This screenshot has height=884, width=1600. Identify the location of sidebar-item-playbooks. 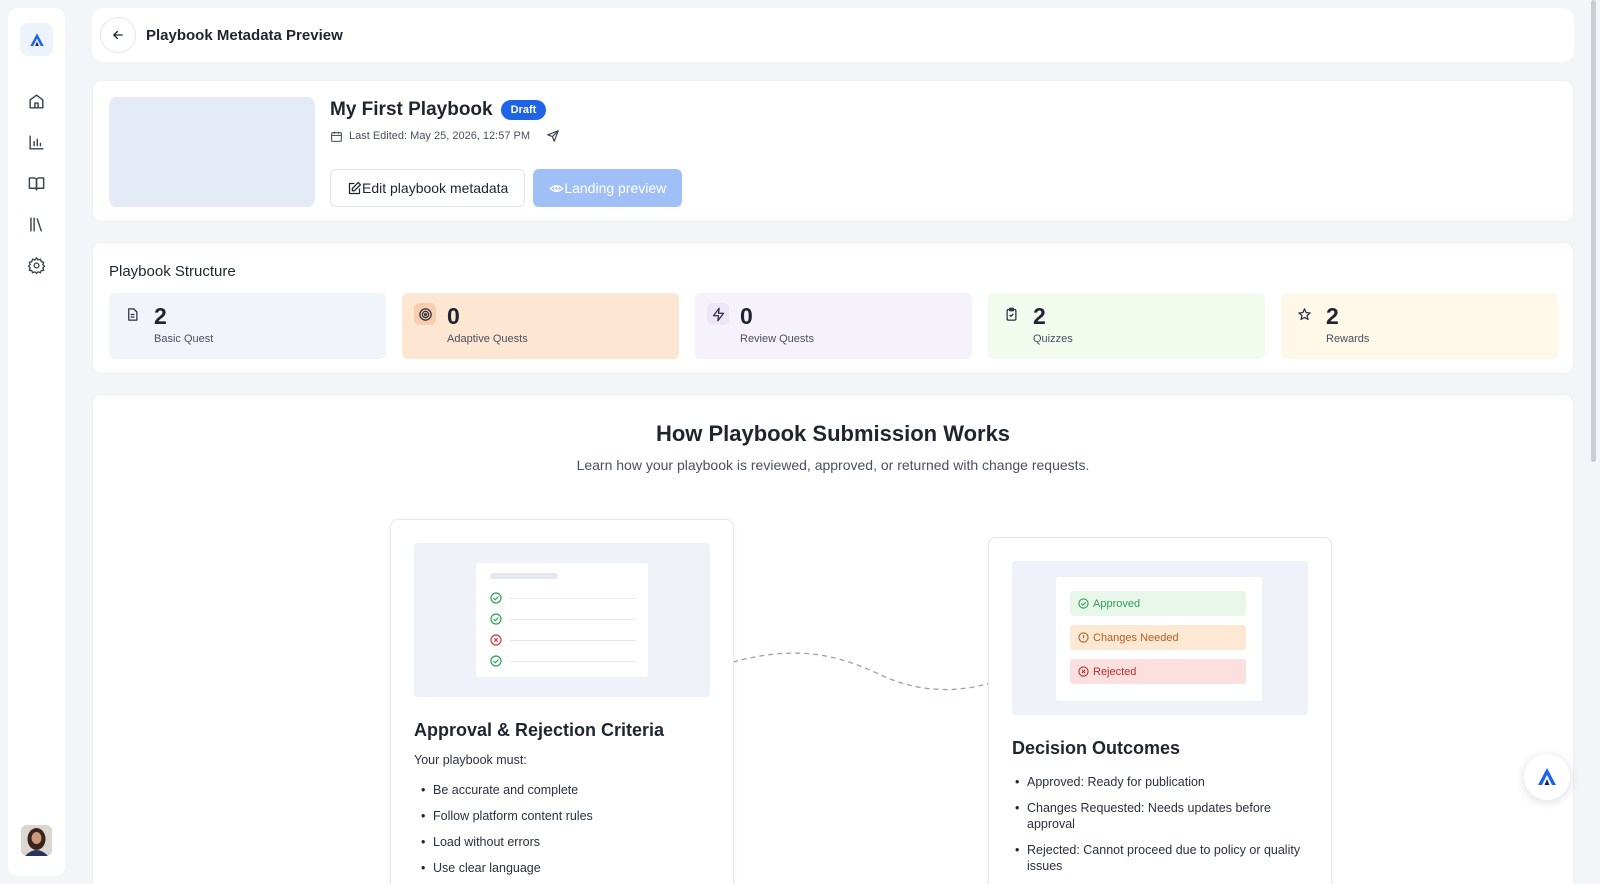
(37, 183).